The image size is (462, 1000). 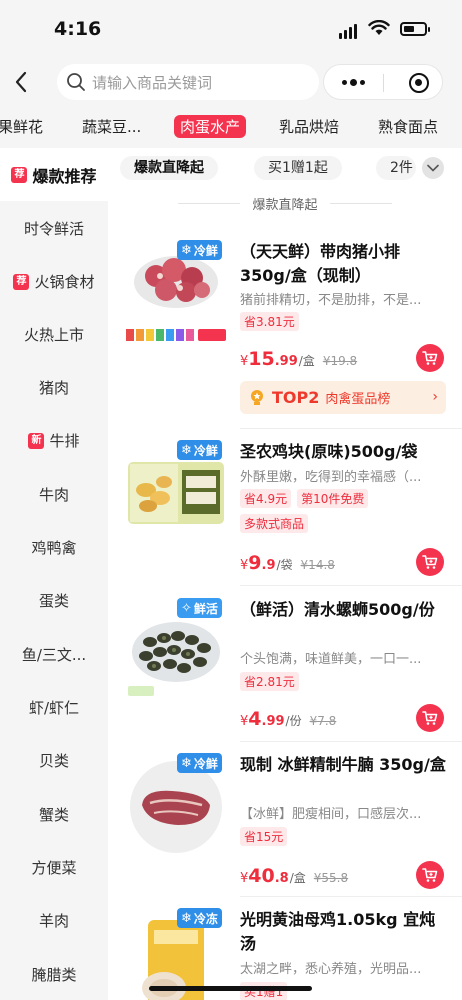 I want to click on product-price: ¥ 40 .8 /盒 ¥55.8, so click(x=294, y=876).